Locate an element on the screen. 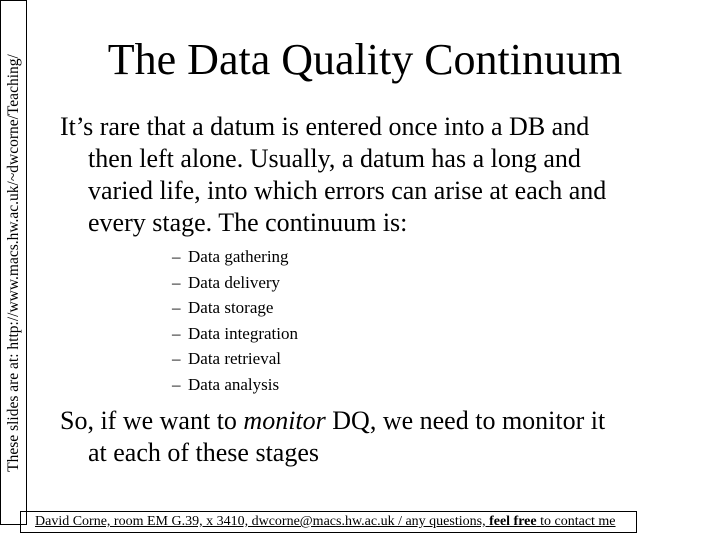  list-item: – Data storage is located at coordinates (235, 308).